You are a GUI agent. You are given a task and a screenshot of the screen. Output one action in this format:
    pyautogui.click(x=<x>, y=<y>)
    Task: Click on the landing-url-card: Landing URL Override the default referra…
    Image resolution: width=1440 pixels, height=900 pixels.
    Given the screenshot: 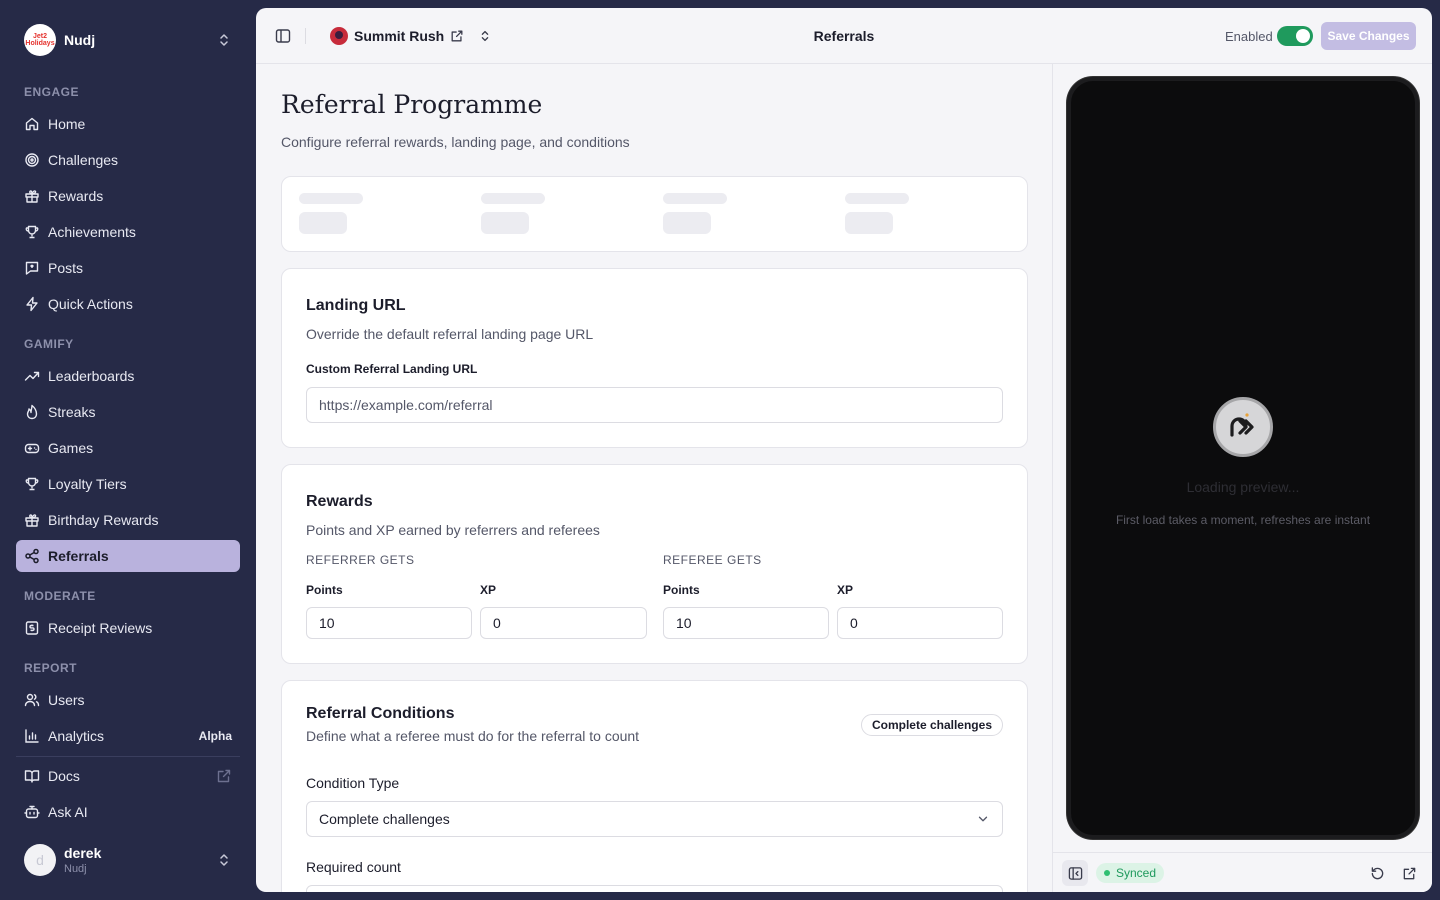 What is the action you would take?
    pyautogui.click(x=654, y=358)
    